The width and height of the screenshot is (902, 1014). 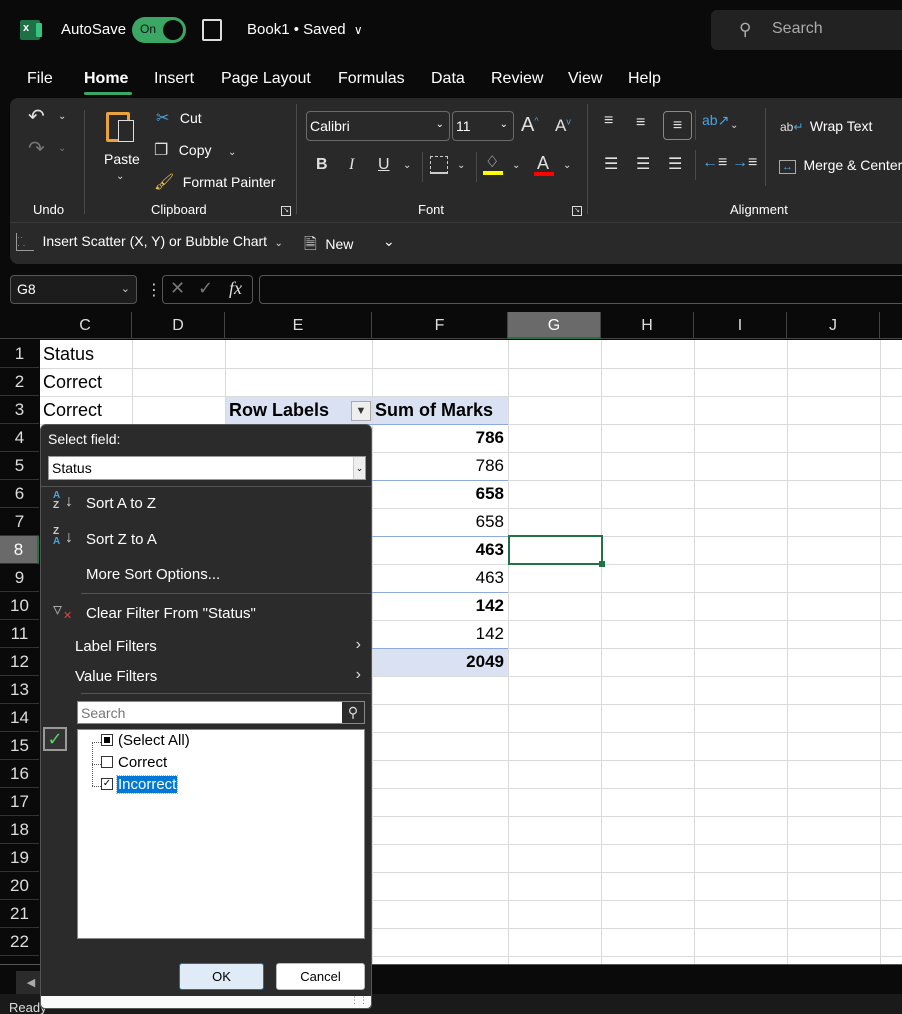 I want to click on row-header-16: 16, so click(x=19, y=774).